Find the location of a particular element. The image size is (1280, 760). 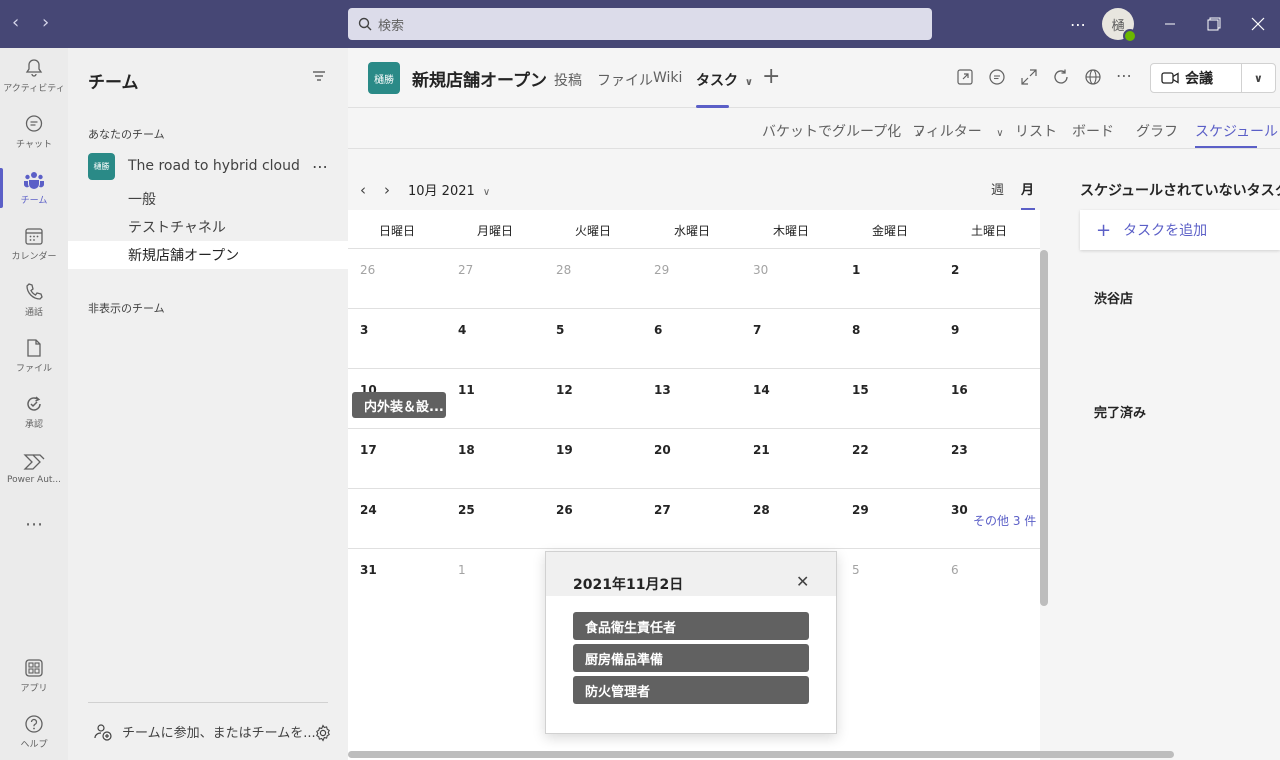

tab-wiki: Wiki is located at coordinates (667, 78).